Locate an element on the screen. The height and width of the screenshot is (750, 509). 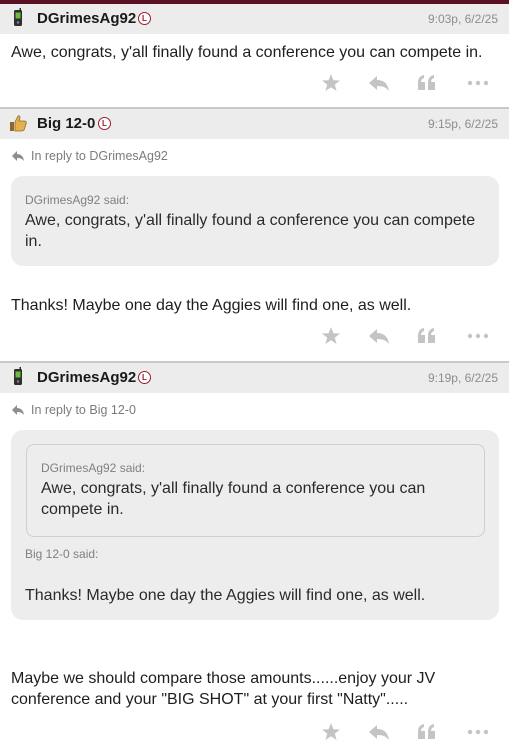
thumbs-up-icon is located at coordinates (18, 123).